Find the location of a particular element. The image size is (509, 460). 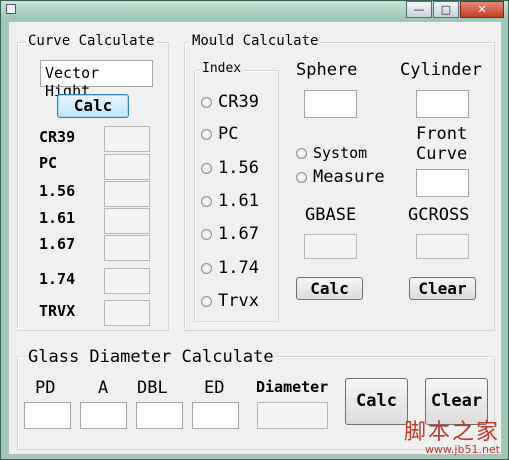

index-group: Index CR39 PC 1.56 1.61 1.67 1.74 Trvx is located at coordinates (236, 191).